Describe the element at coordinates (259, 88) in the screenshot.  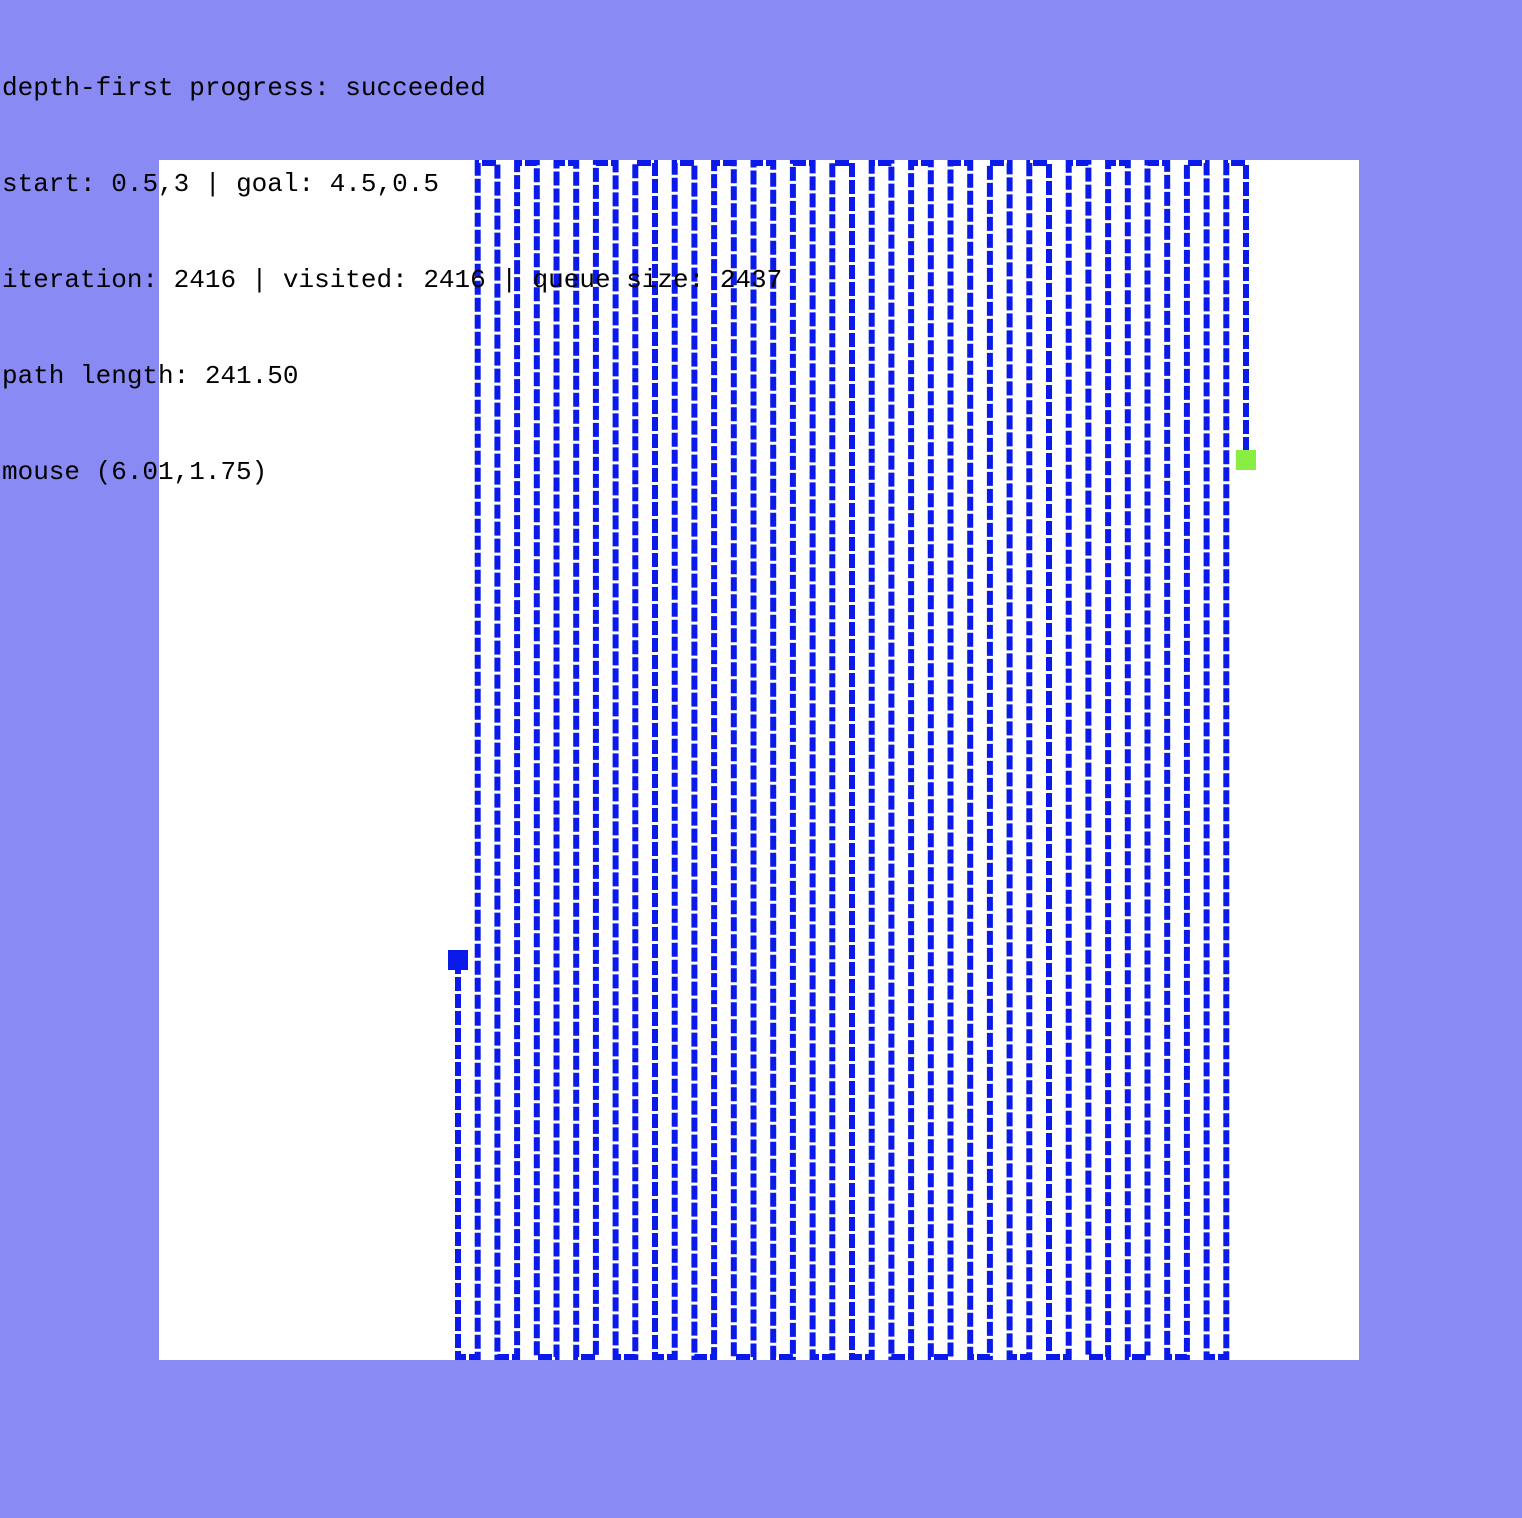
I see `progress-label: progress:` at that location.